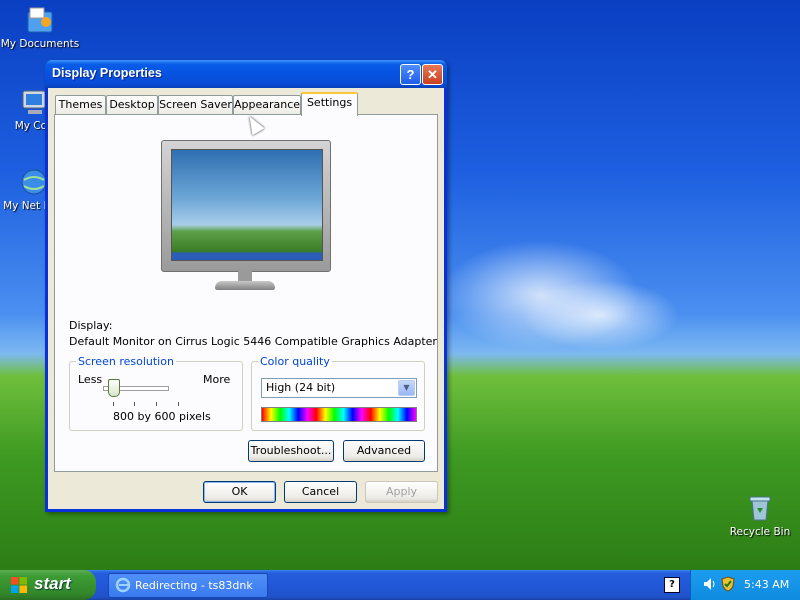  I want to click on desktop-icon-label: Recycle Bin, so click(760, 532).